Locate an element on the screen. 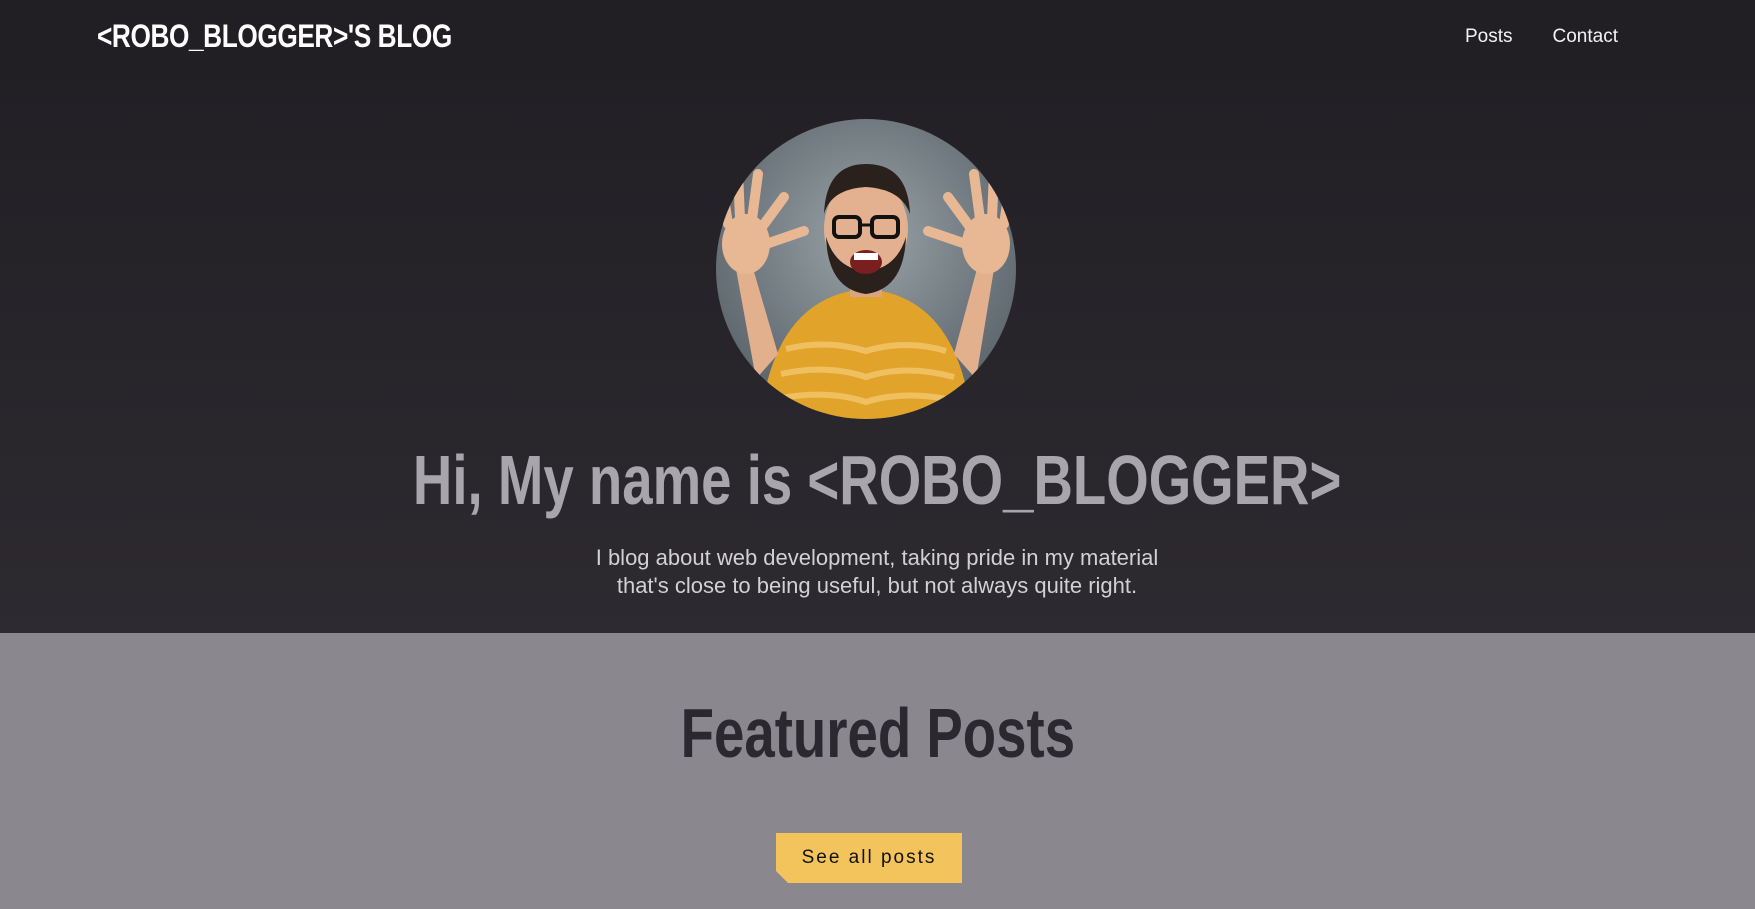  profile-avatar is located at coordinates (866, 269).